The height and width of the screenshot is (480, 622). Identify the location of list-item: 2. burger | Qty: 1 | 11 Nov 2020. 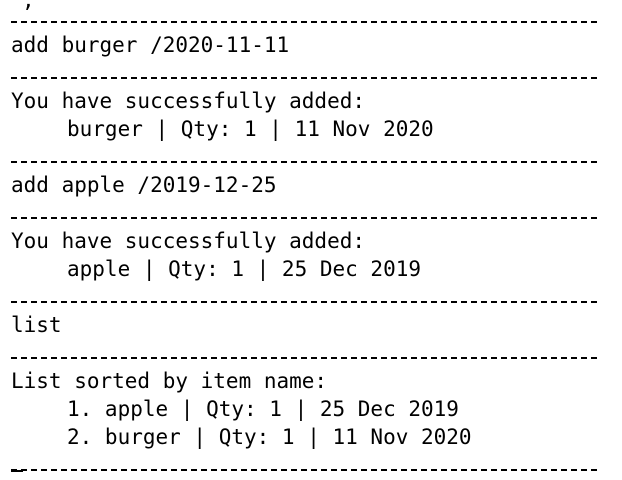
(269, 437).